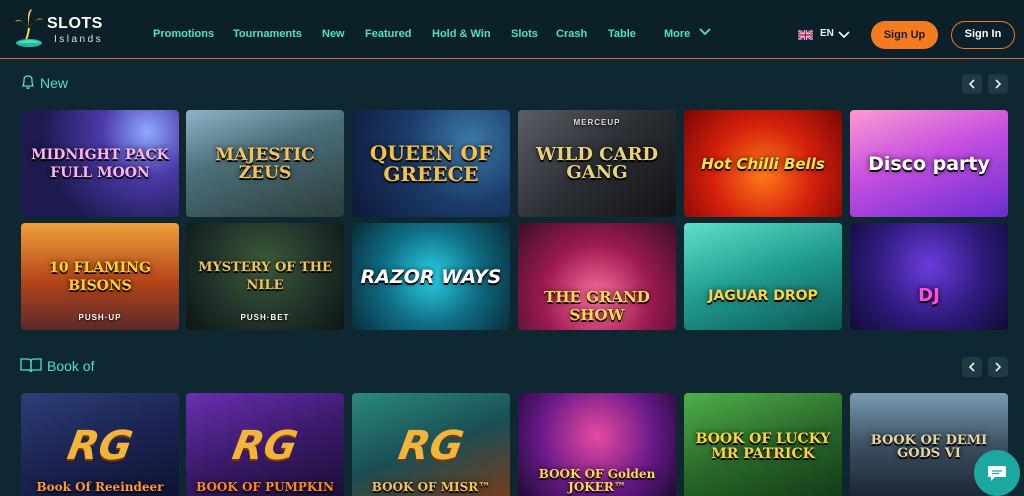 This screenshot has height=496, width=1024. I want to click on game-title: JAGUAR DROP, so click(763, 295).